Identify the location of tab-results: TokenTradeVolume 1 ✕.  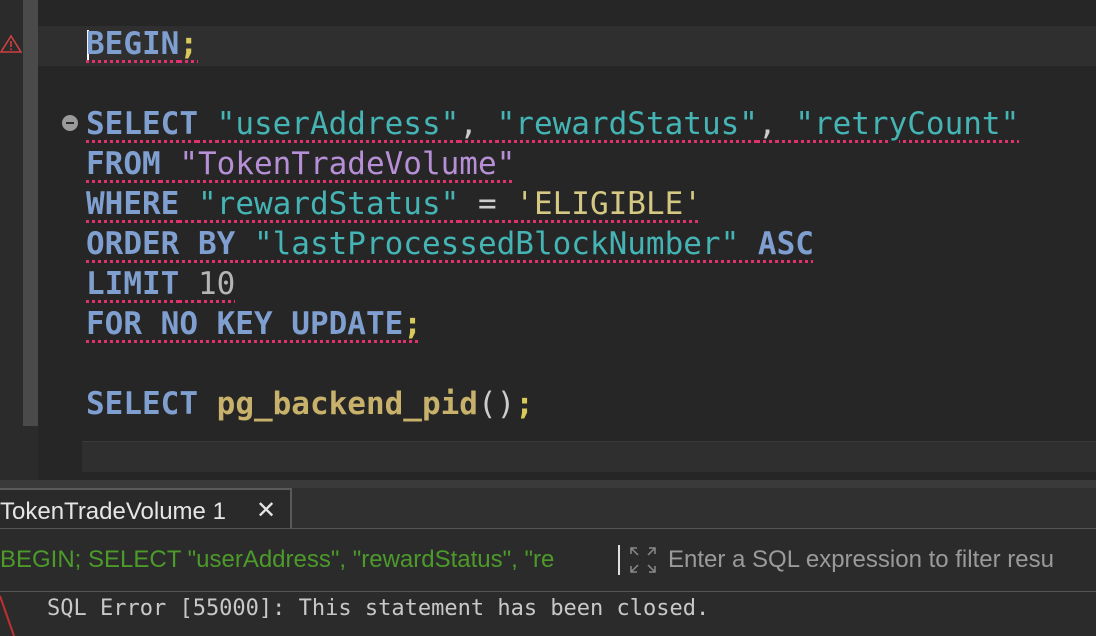
(146, 508).